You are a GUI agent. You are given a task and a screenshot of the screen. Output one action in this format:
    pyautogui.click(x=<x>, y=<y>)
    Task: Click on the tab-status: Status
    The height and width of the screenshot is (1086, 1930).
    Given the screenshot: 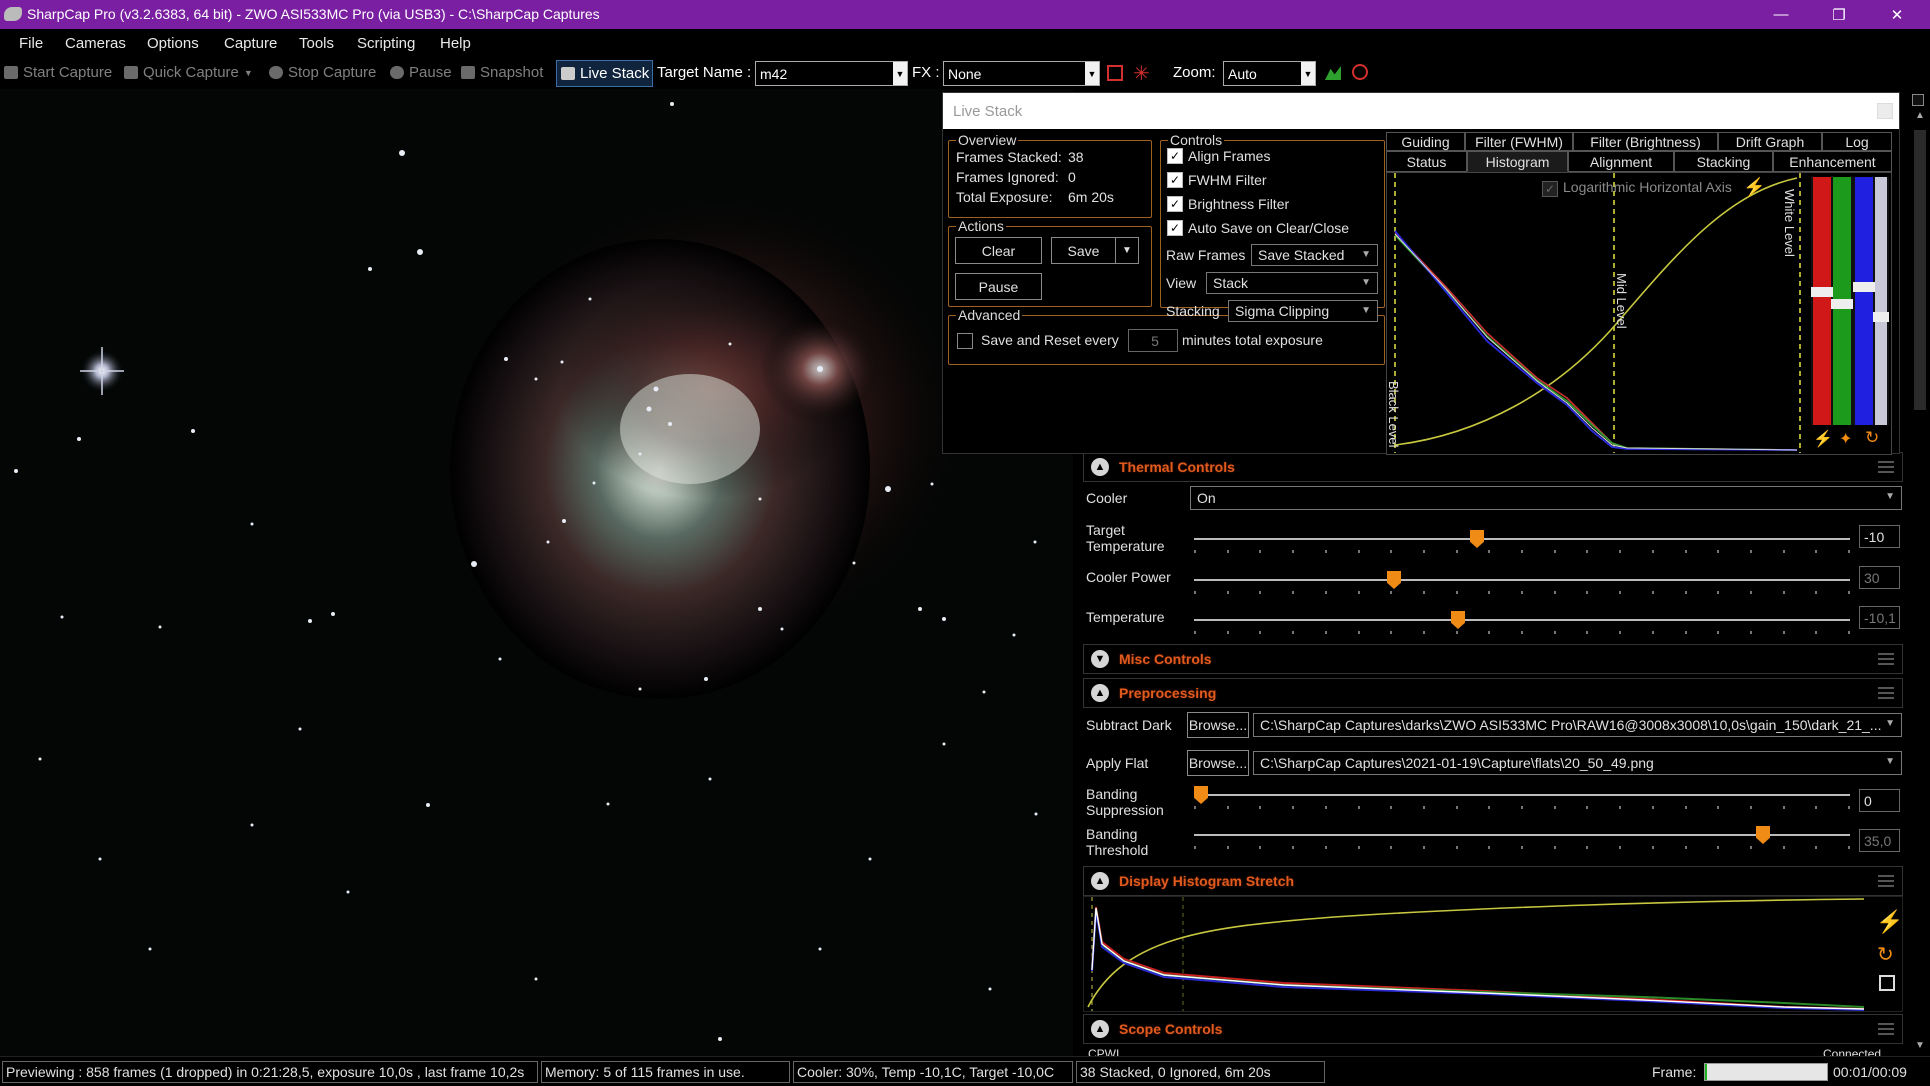 What is the action you would take?
    pyautogui.click(x=1426, y=161)
    